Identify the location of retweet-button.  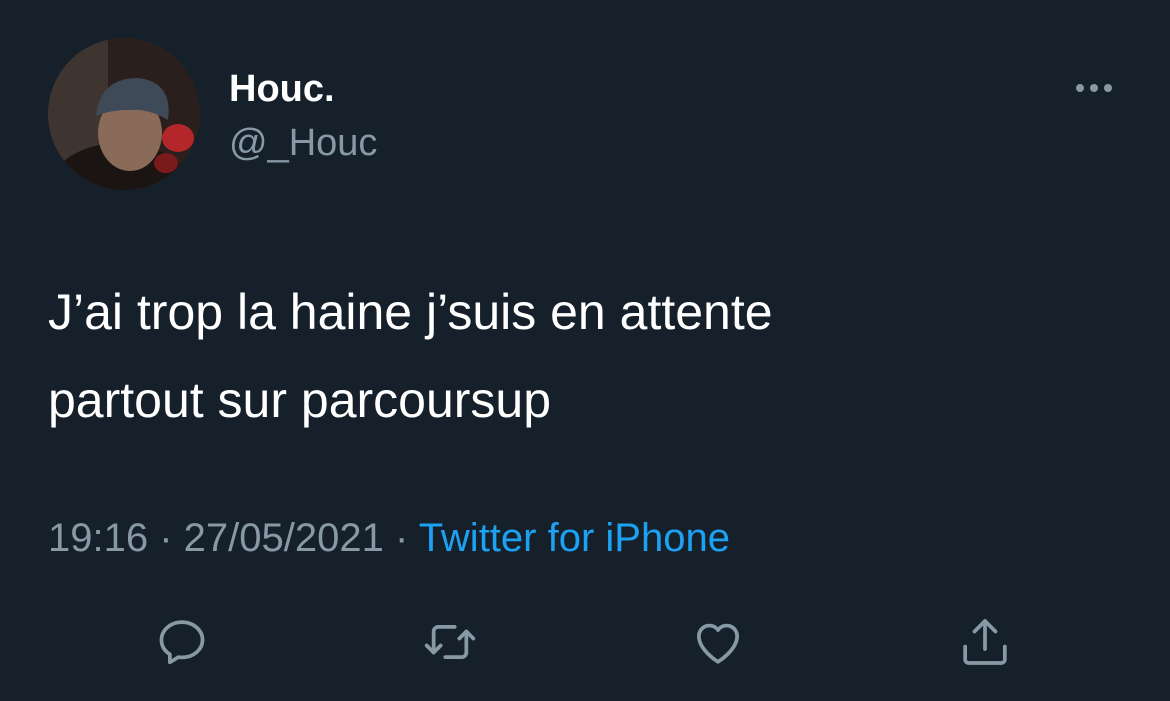
(450, 642).